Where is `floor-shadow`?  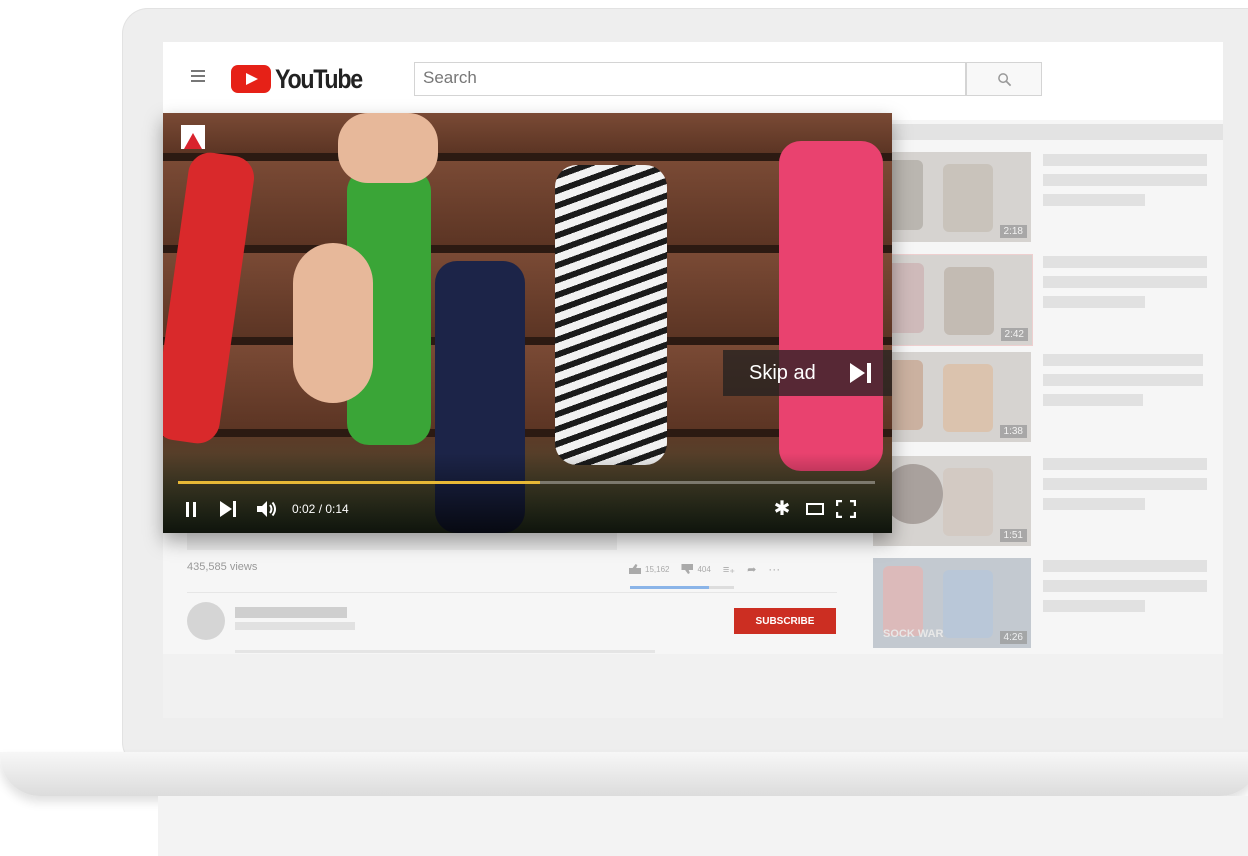
floor-shadow is located at coordinates (703, 826).